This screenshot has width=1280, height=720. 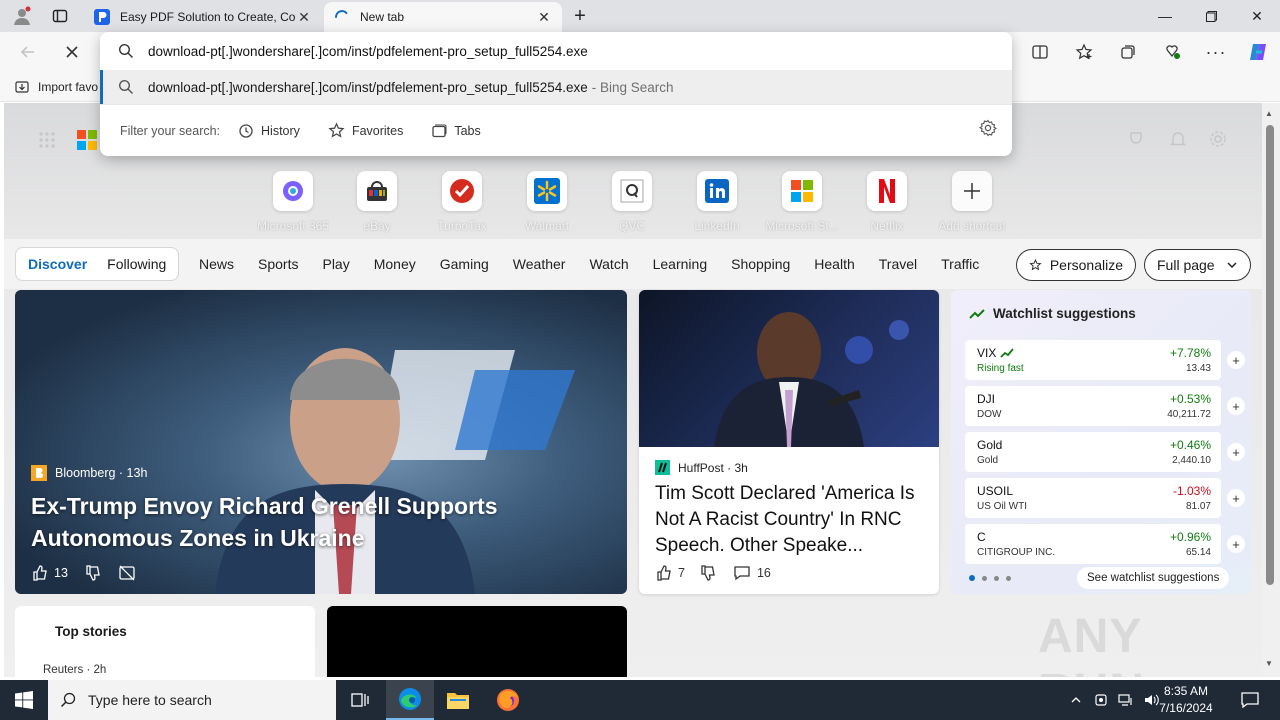 What do you see at coordinates (1007, 353) in the screenshot?
I see `rising-fast-icon` at bounding box center [1007, 353].